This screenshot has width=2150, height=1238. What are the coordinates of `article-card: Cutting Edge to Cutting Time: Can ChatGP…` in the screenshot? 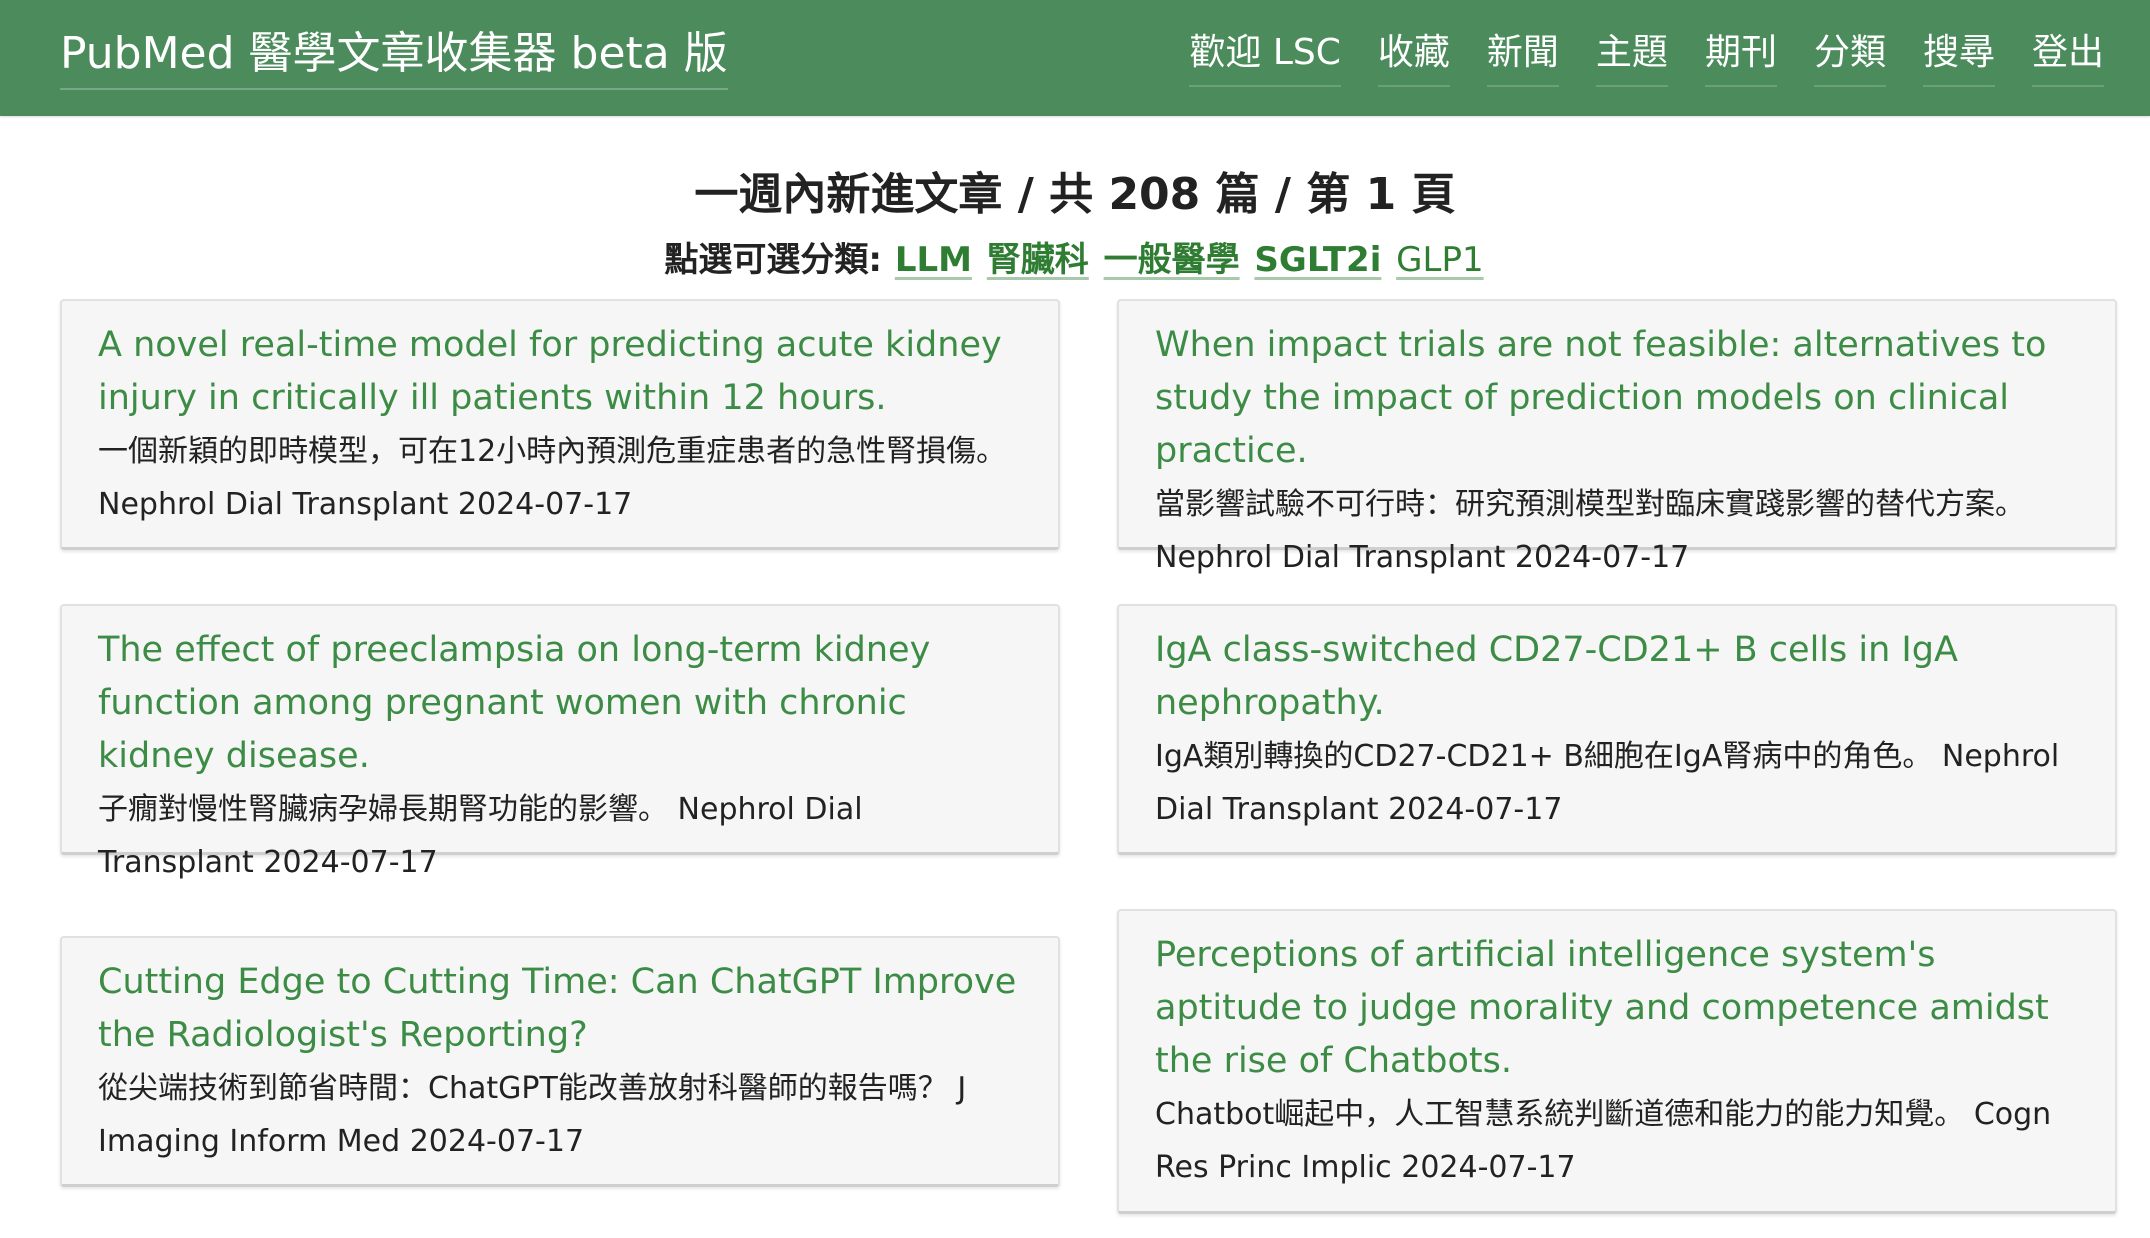 It's located at (560, 1061).